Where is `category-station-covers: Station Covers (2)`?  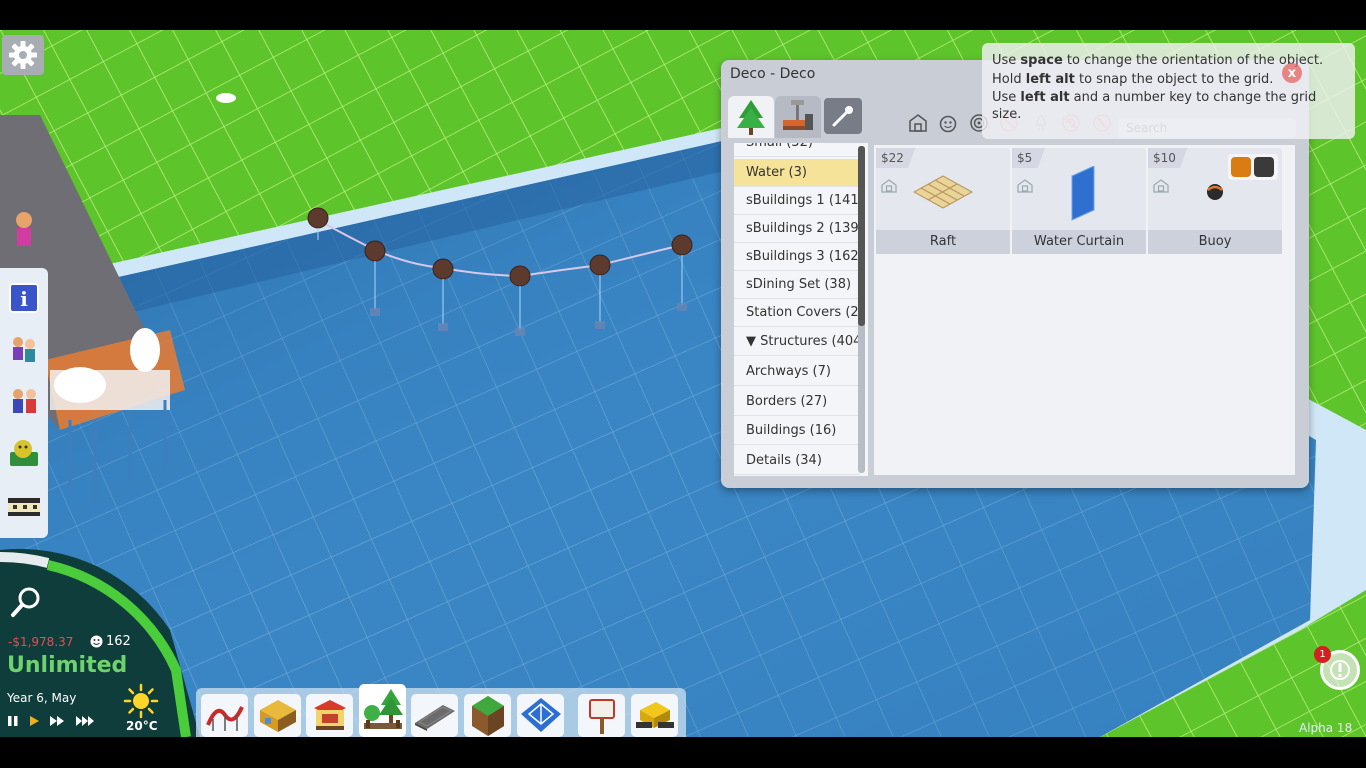
category-station-covers: Station Covers (2) is located at coordinates (797, 313).